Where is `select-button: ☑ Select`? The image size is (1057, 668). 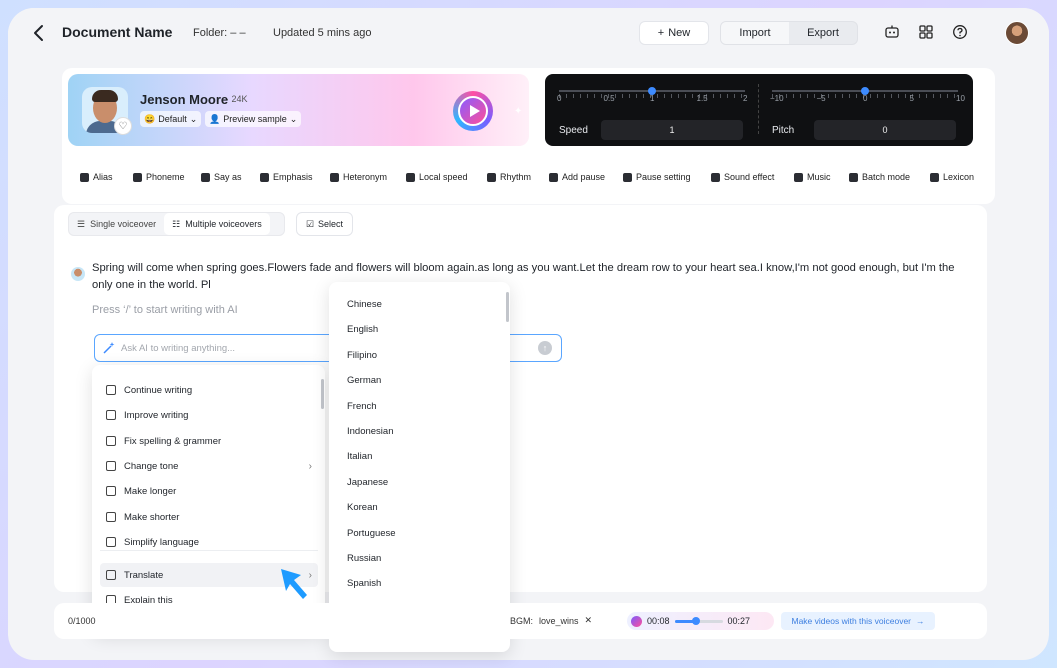 select-button: ☑ Select is located at coordinates (324, 224).